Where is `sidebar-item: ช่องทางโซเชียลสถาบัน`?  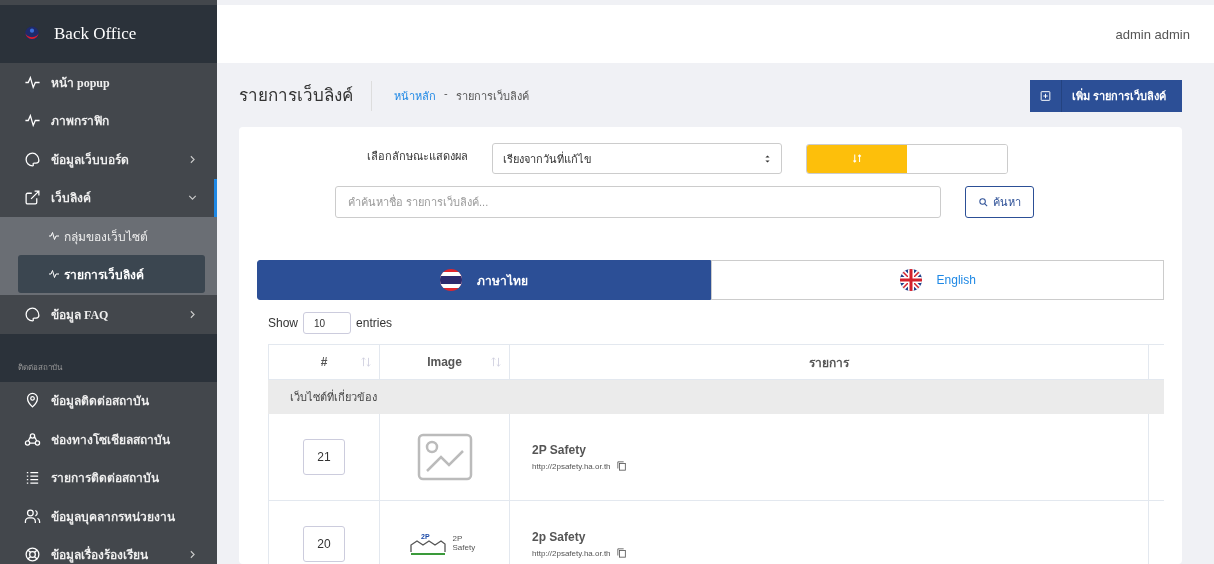 sidebar-item: ช่องทางโซเชียลสถาบัน is located at coordinates (108, 439).